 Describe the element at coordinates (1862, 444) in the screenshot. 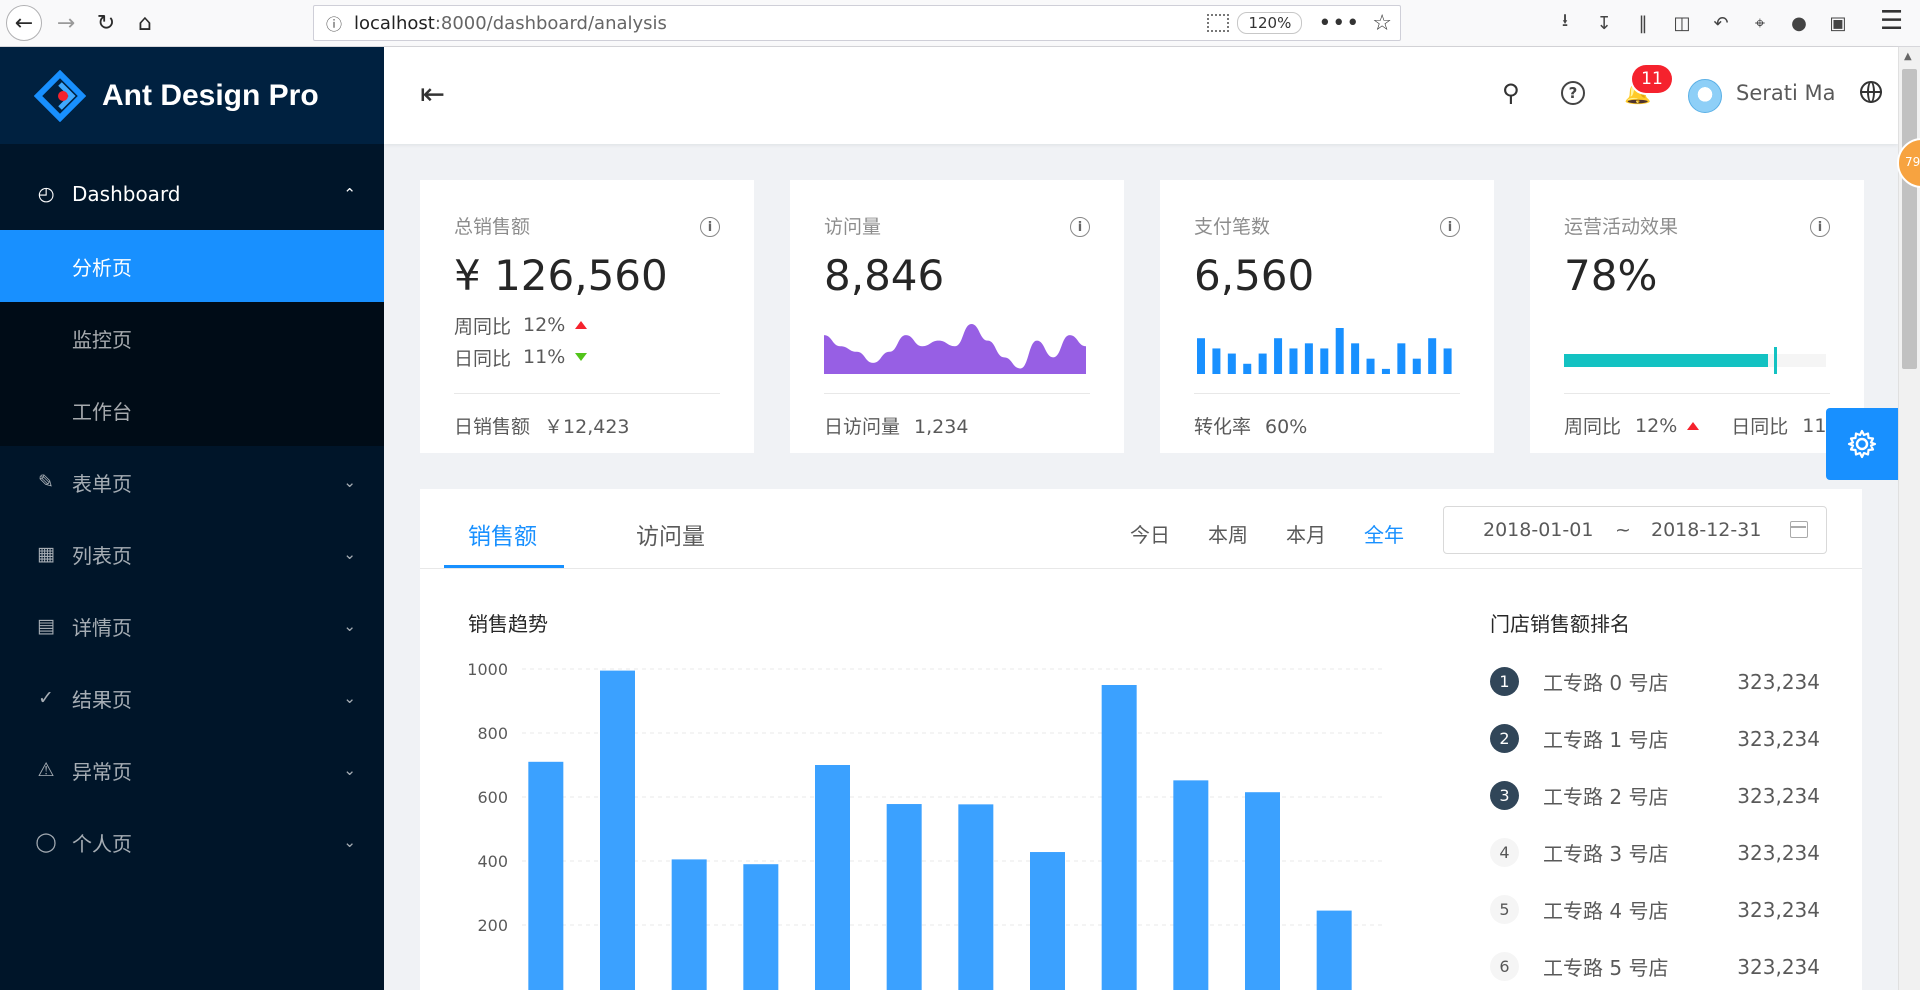

I see `setting-drawer-button` at that location.